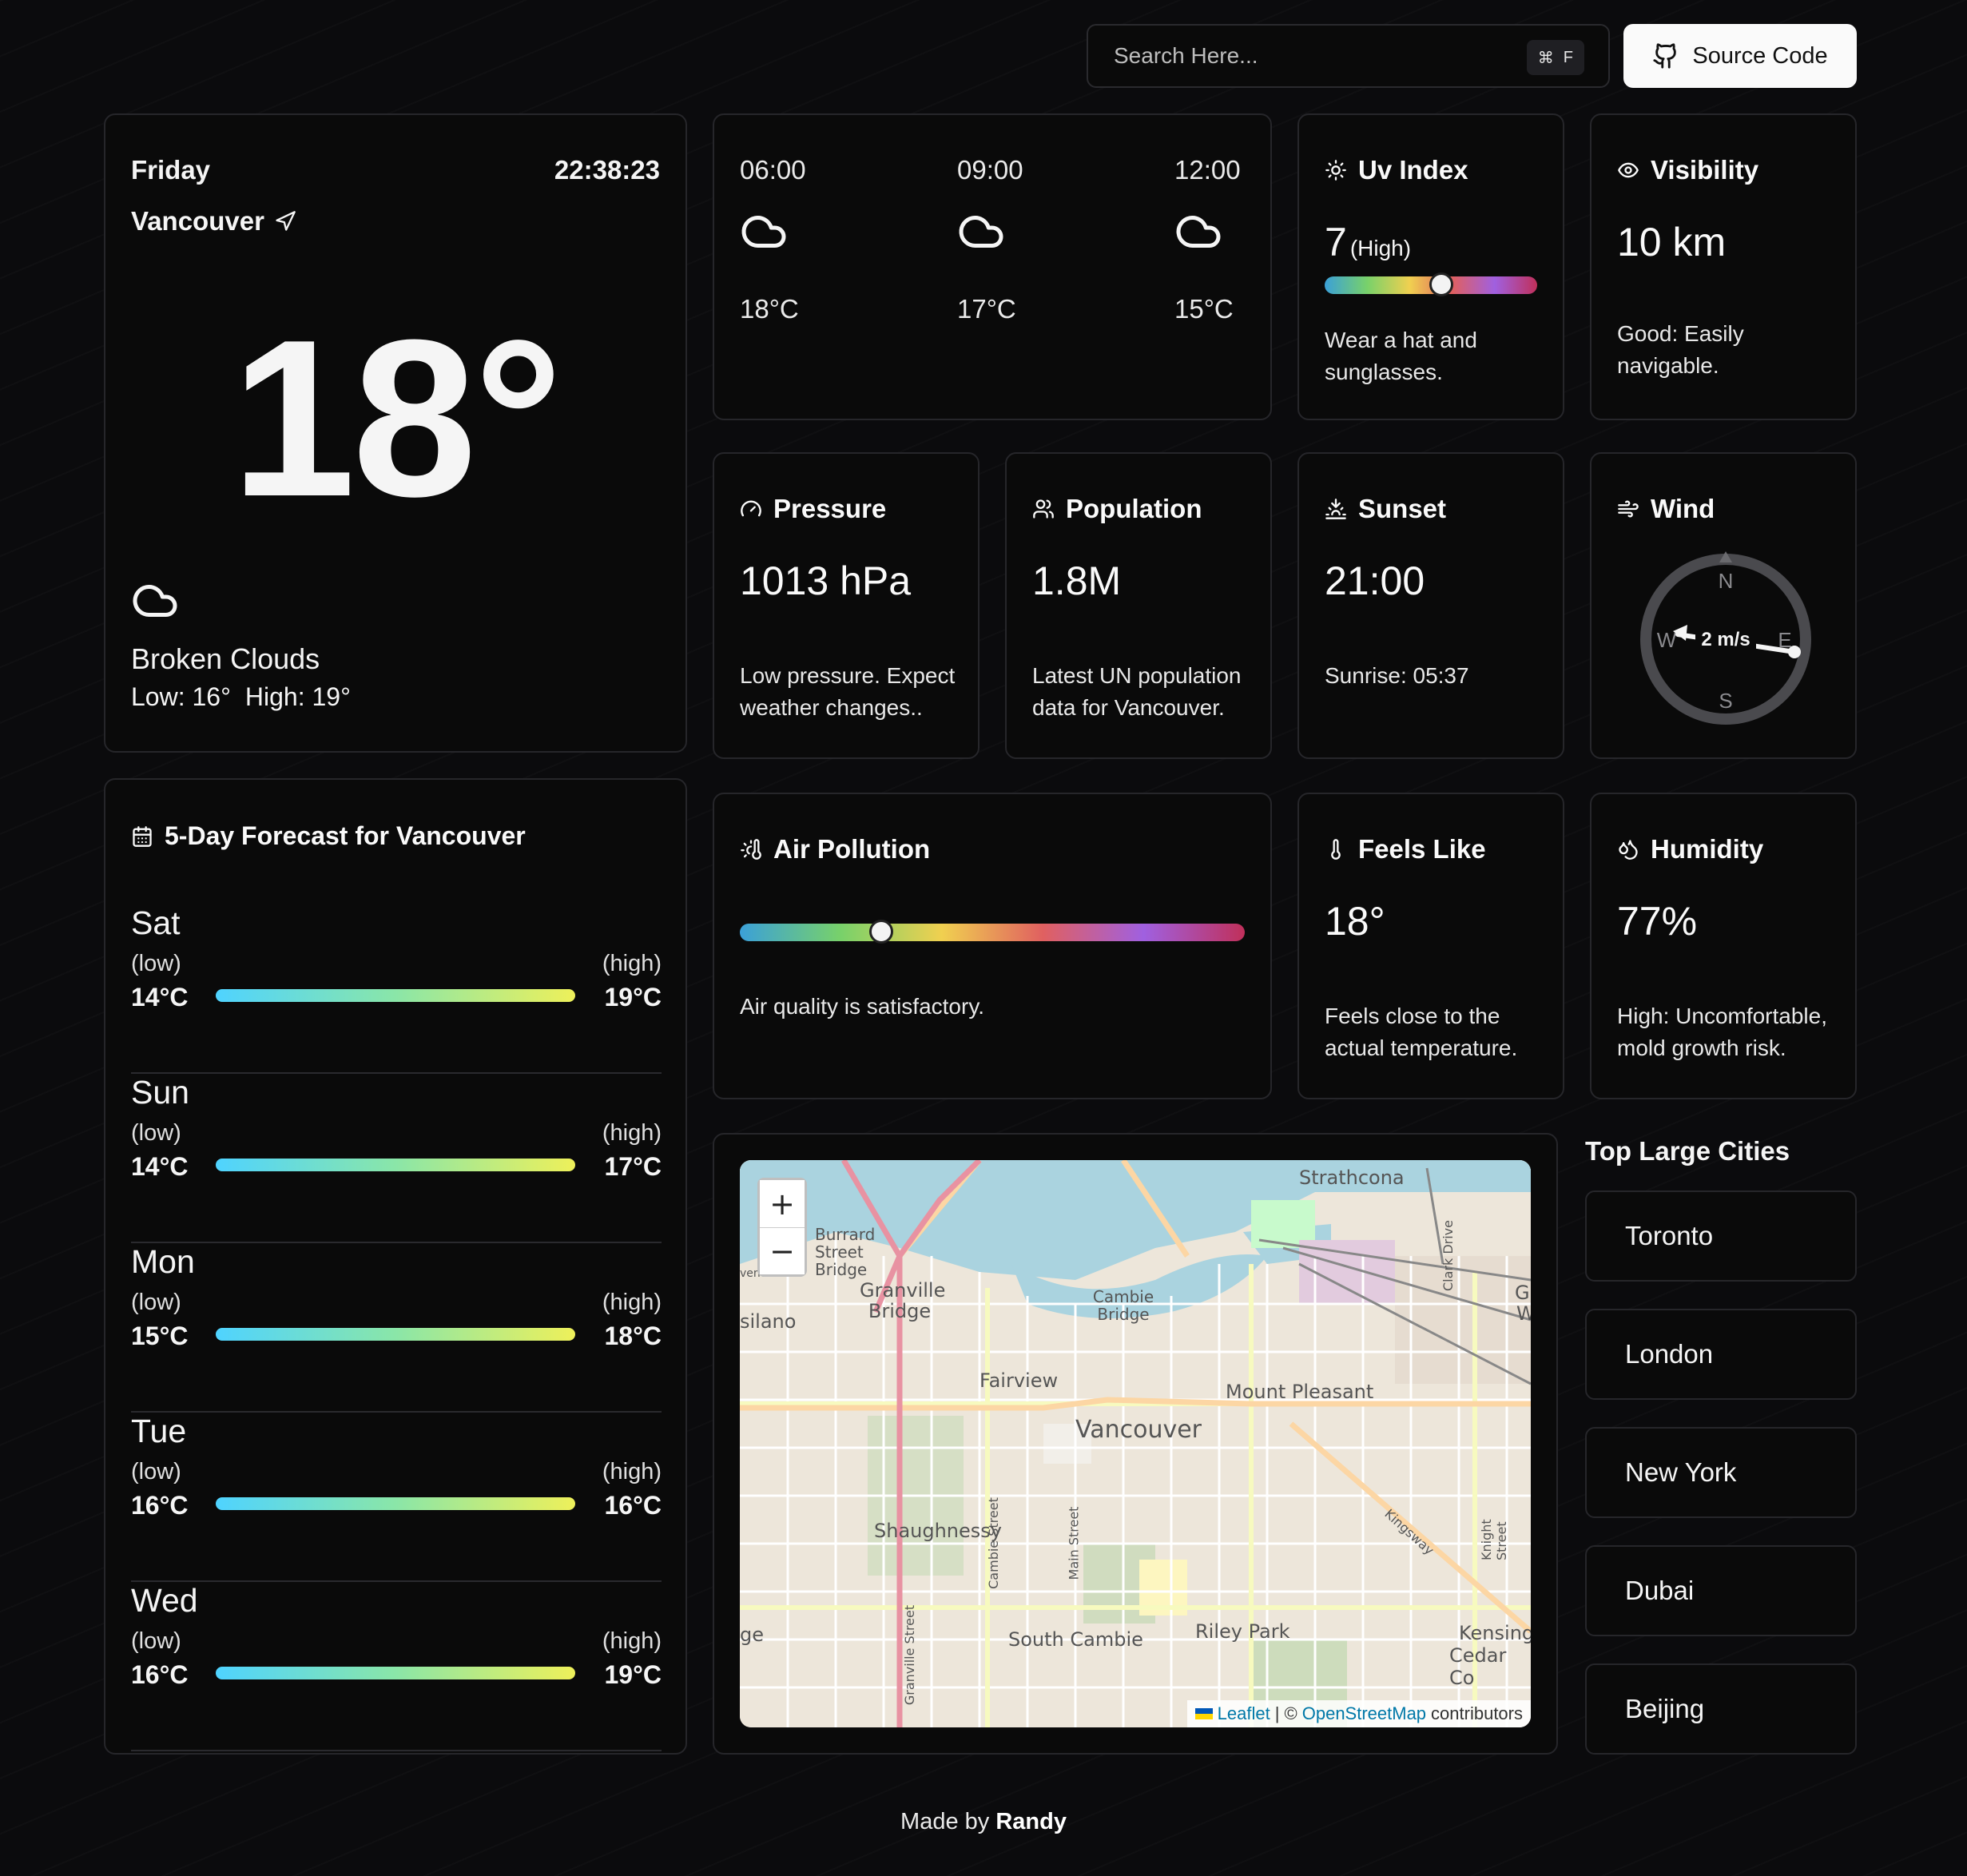 This screenshot has height=1876, width=1967. What do you see at coordinates (286, 221) in the screenshot?
I see `navigation-icon` at bounding box center [286, 221].